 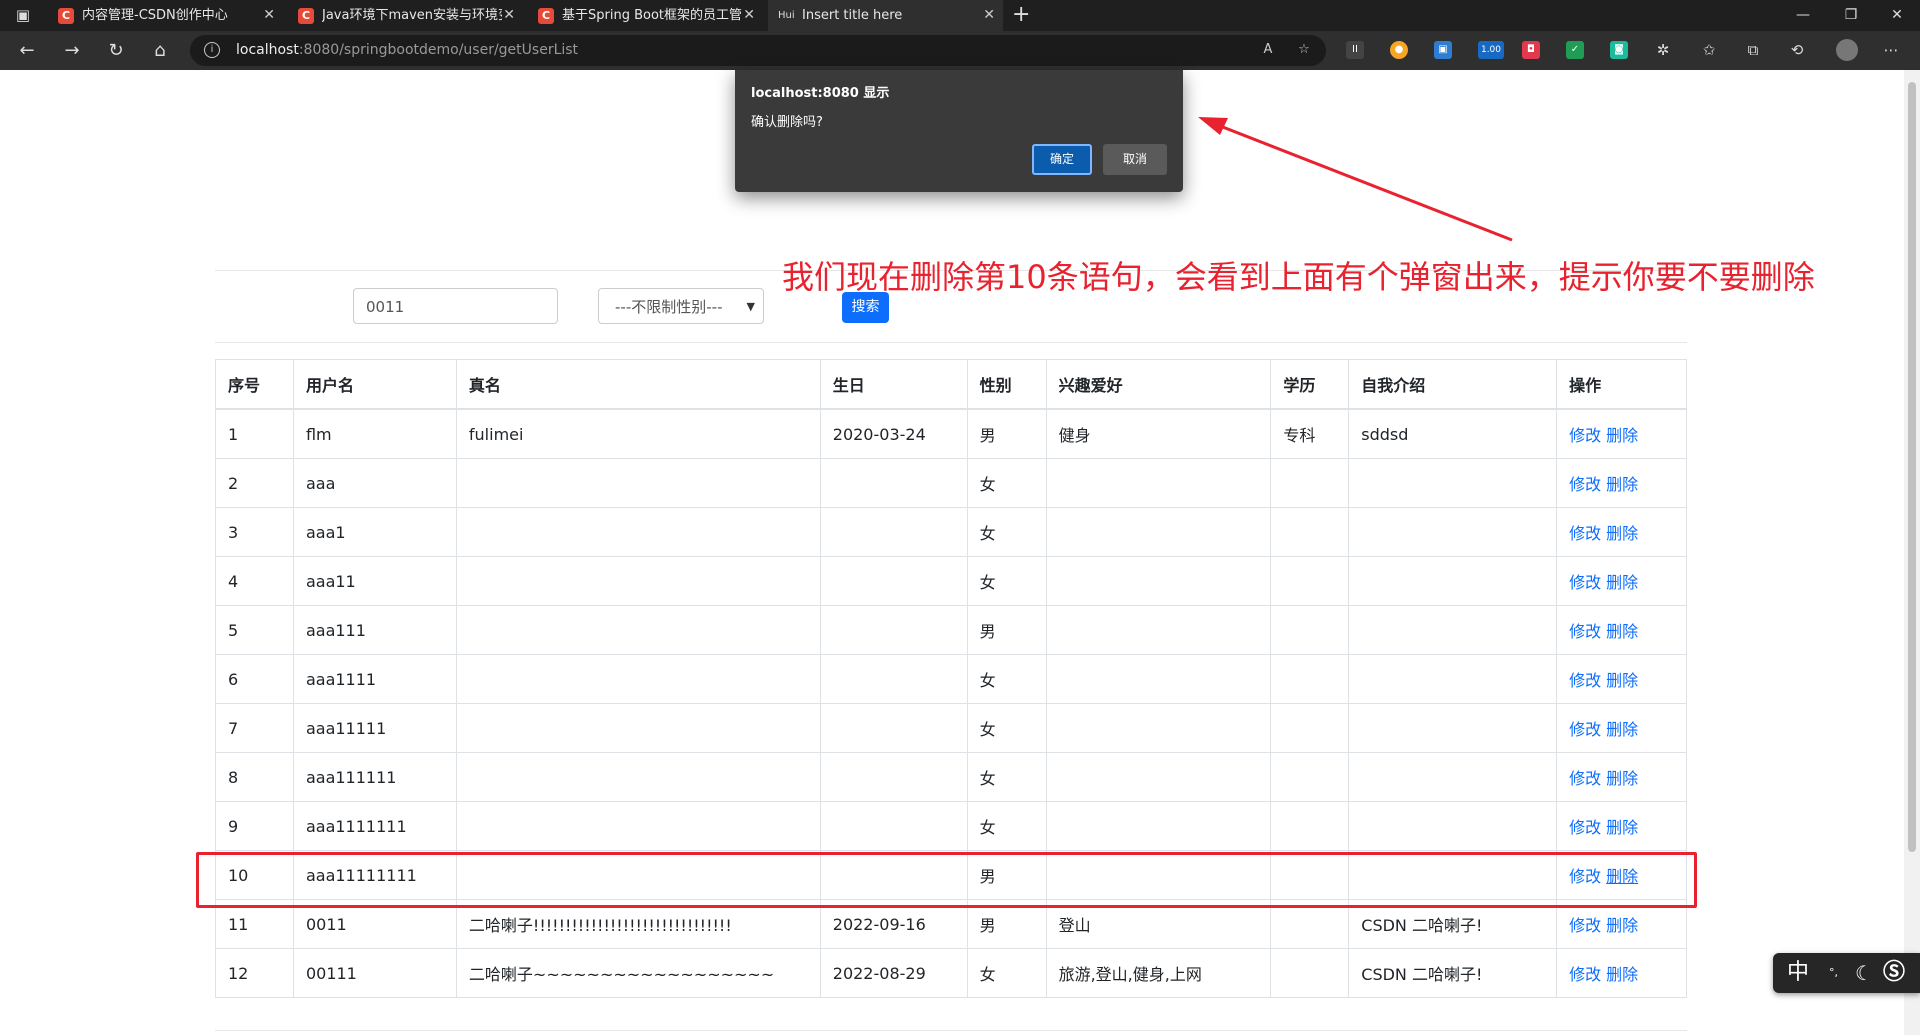 I want to click on collections-icon: ⧉, so click(x=1753, y=50).